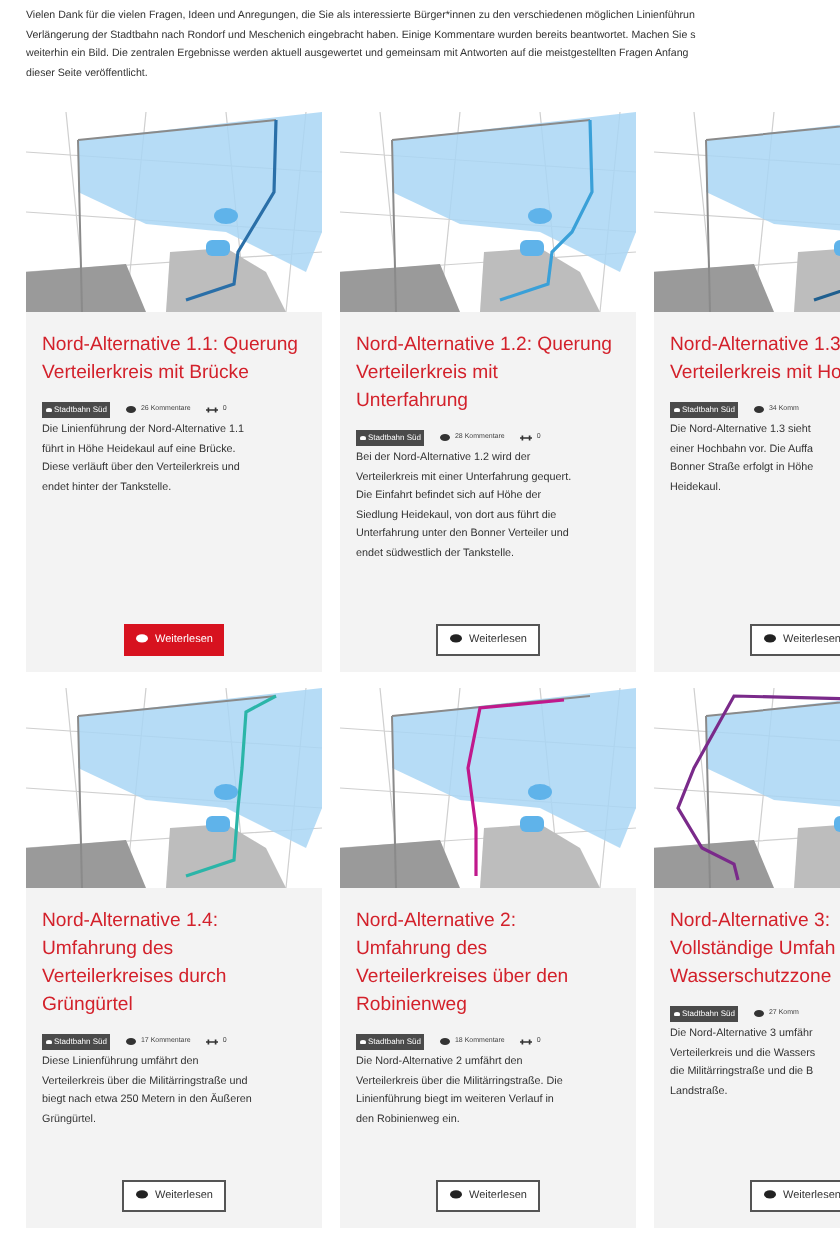  Describe the element at coordinates (488, 402) in the screenshot. I see `card-title: Unterfahrung` at that location.